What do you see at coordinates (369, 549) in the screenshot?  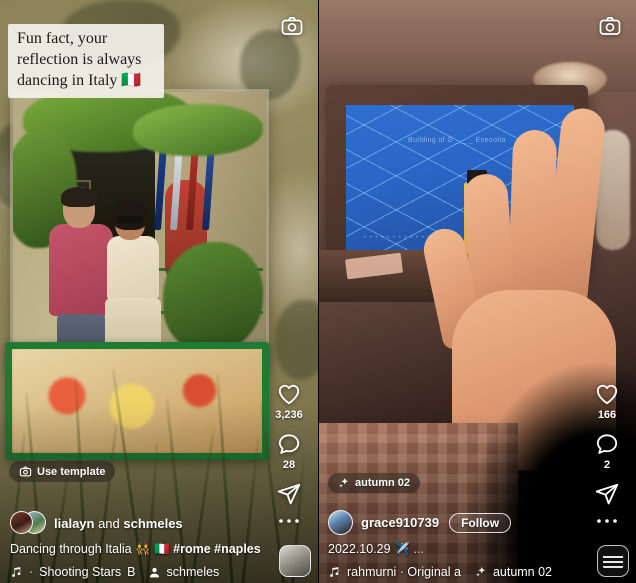 I see `post-date-text: 2022.10.29 ✈️` at bounding box center [369, 549].